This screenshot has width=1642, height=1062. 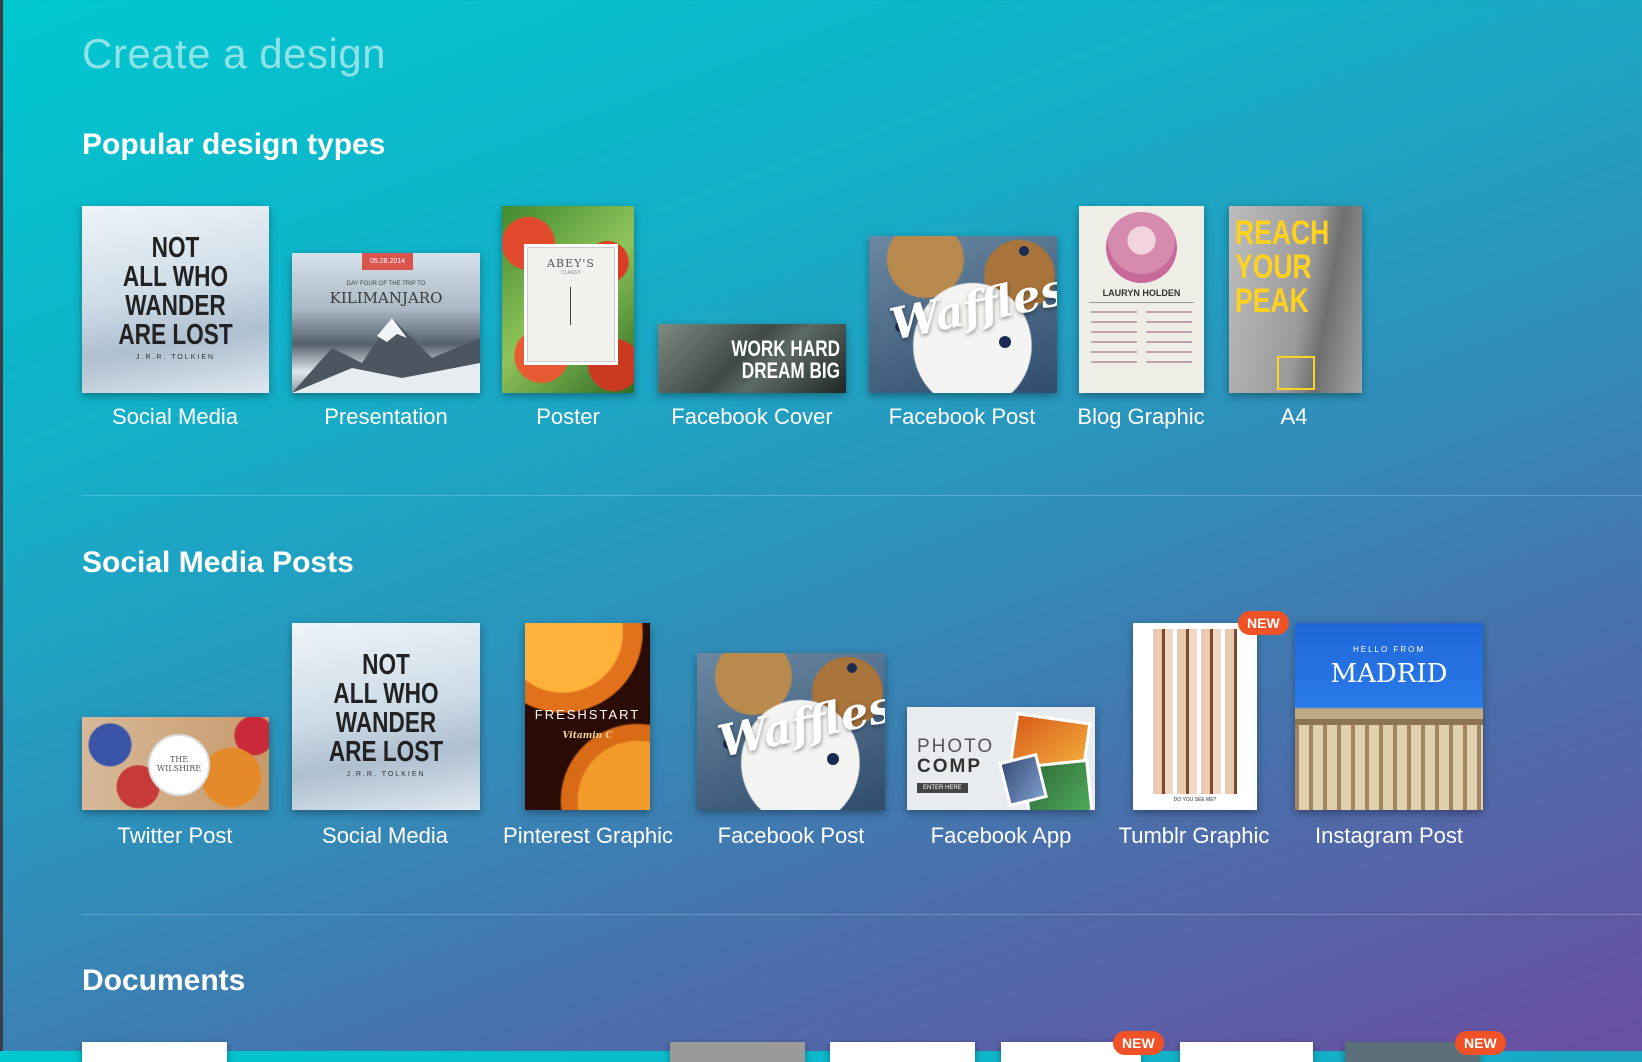 I want to click on thumb-subtitle: CLASSY, so click(x=571, y=273).